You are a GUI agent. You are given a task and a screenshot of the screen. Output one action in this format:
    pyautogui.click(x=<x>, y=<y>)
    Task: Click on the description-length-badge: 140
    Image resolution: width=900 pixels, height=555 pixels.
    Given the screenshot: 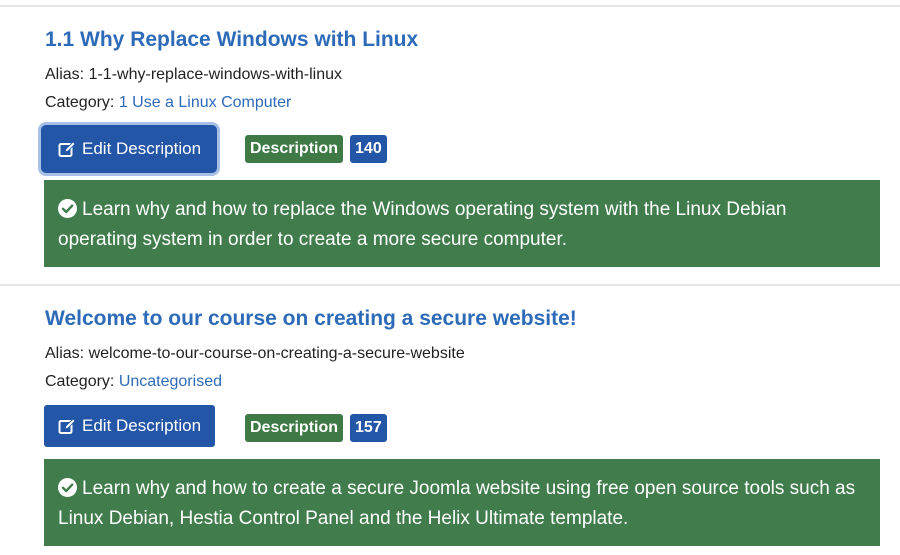 What is the action you would take?
    pyautogui.click(x=368, y=149)
    